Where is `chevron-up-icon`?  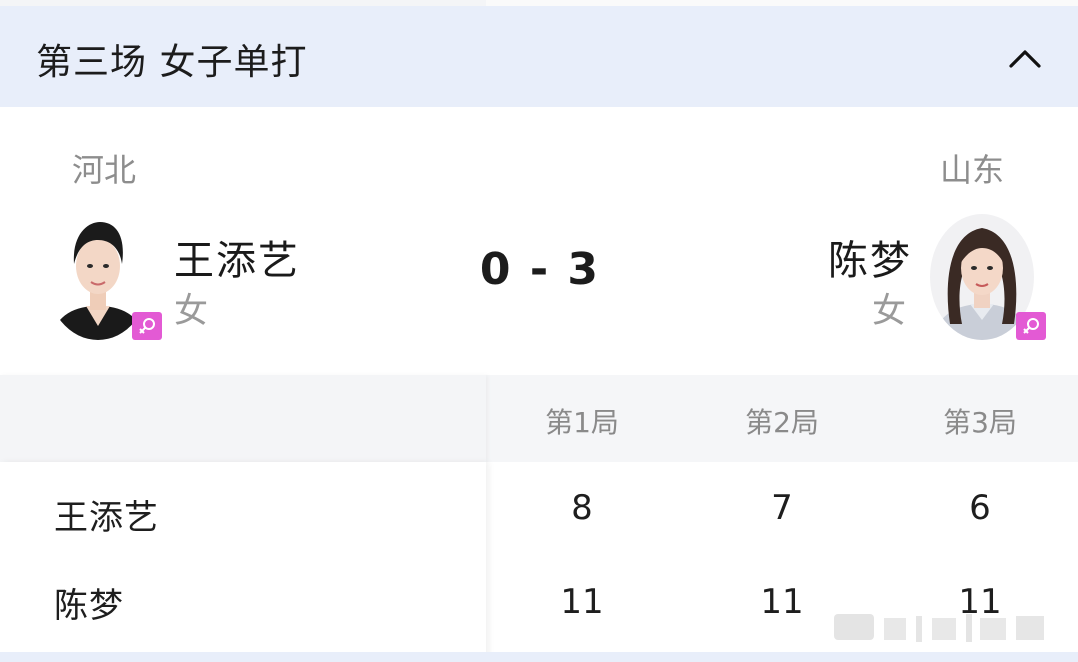
chevron-up-icon is located at coordinates (1025, 59).